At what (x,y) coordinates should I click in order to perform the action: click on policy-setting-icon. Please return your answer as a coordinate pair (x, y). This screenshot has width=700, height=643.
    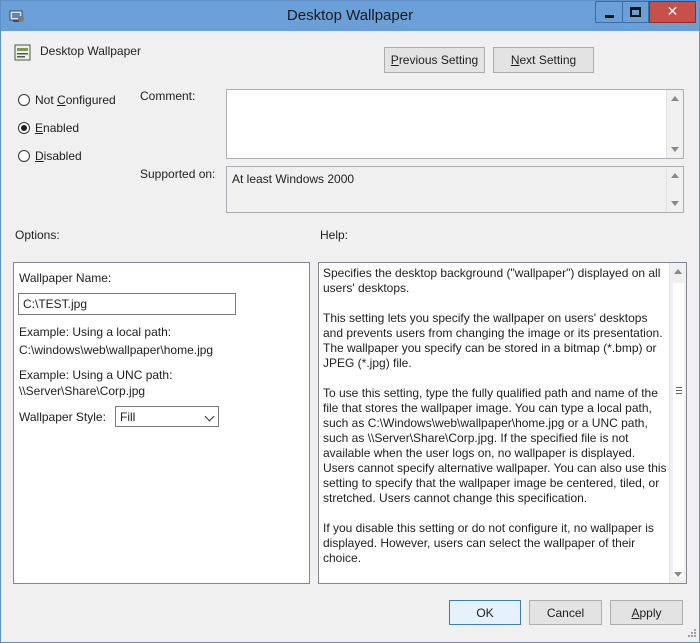
    Looking at the image, I should click on (22, 52).